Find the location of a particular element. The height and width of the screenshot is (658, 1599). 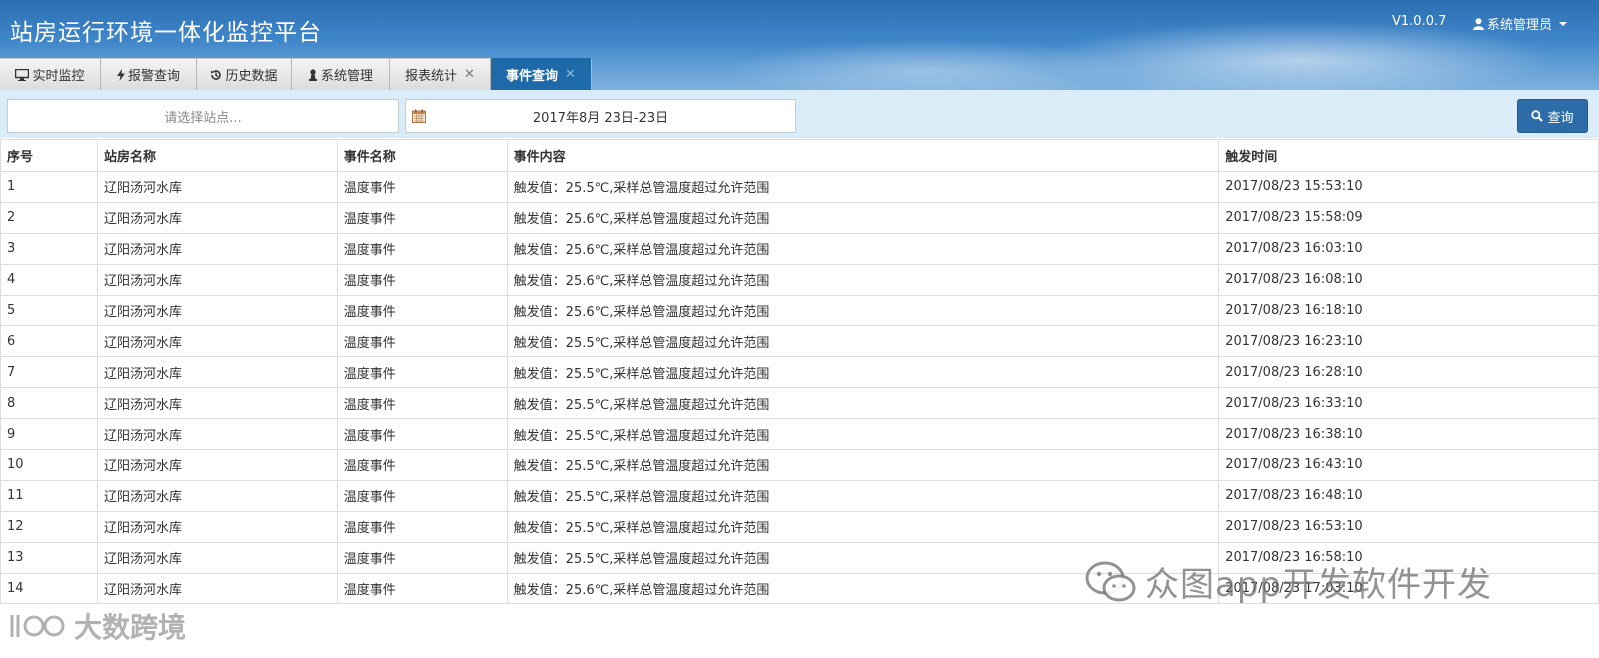

tab-label: 报表统计 is located at coordinates (431, 76).